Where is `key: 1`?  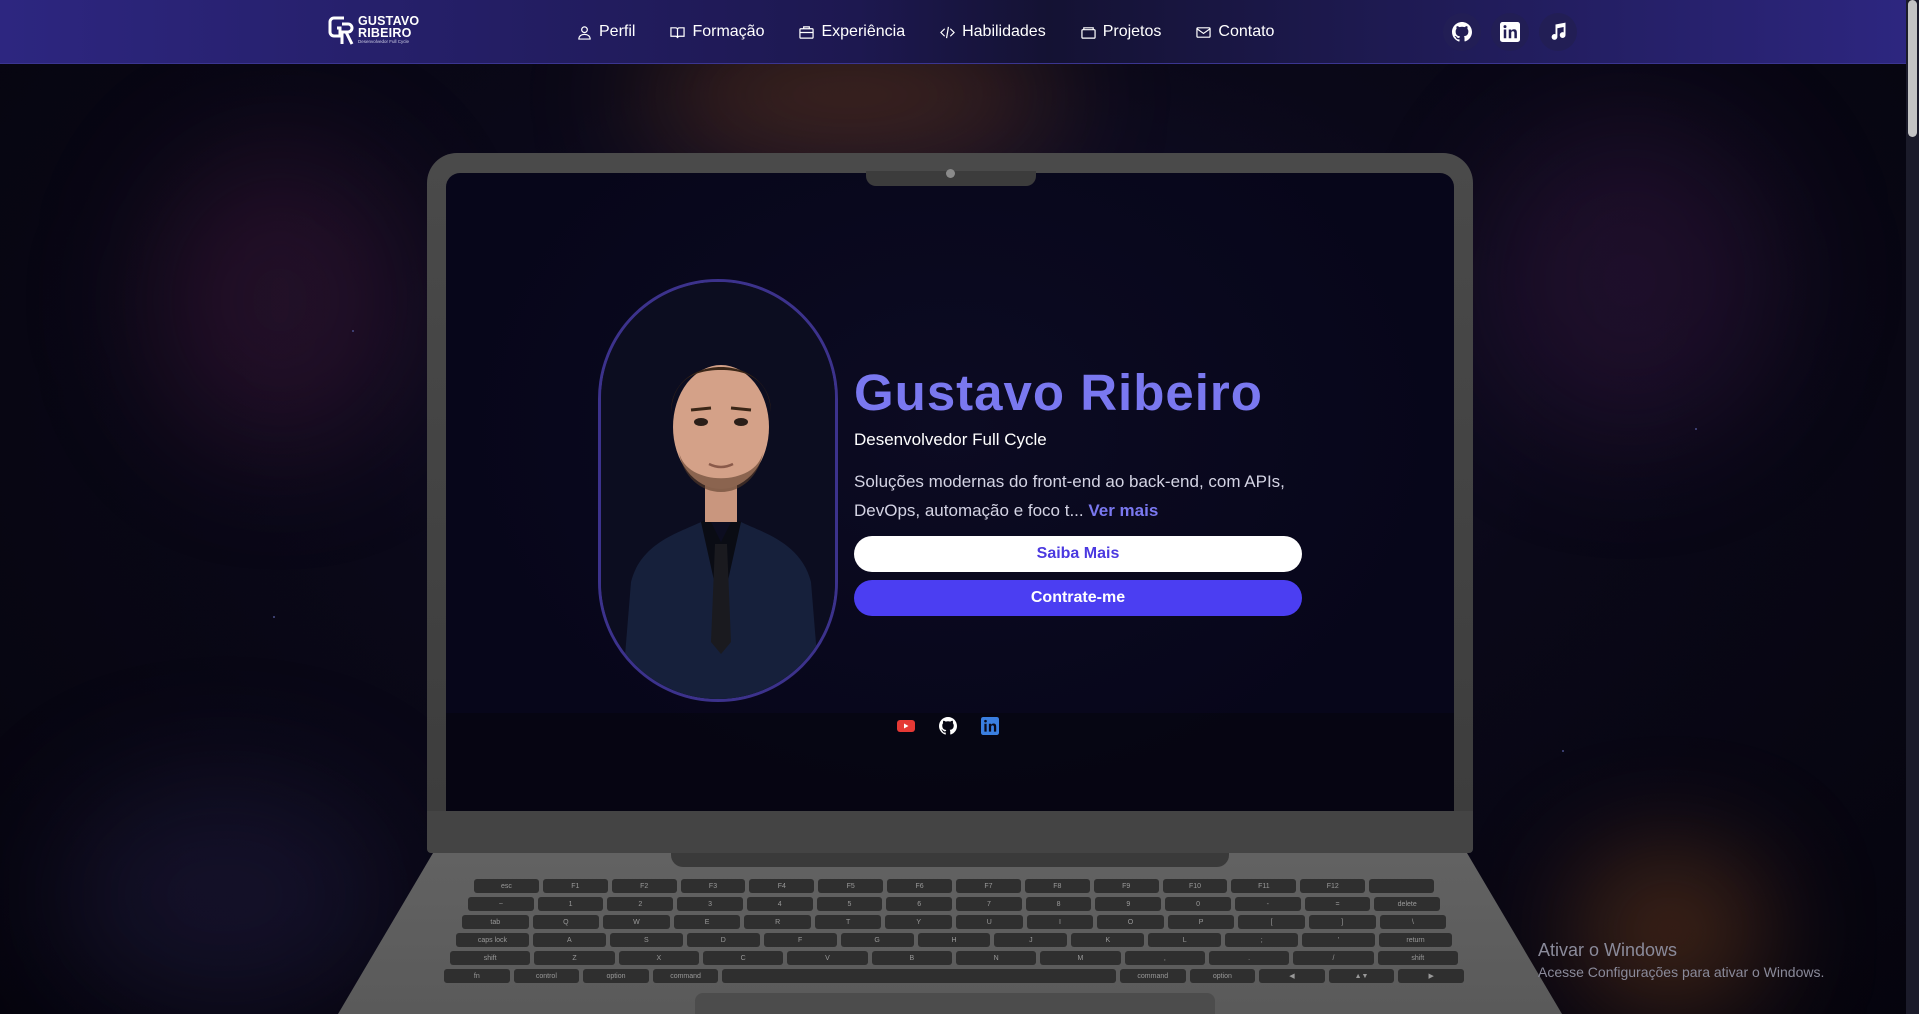 key: 1 is located at coordinates (570, 904).